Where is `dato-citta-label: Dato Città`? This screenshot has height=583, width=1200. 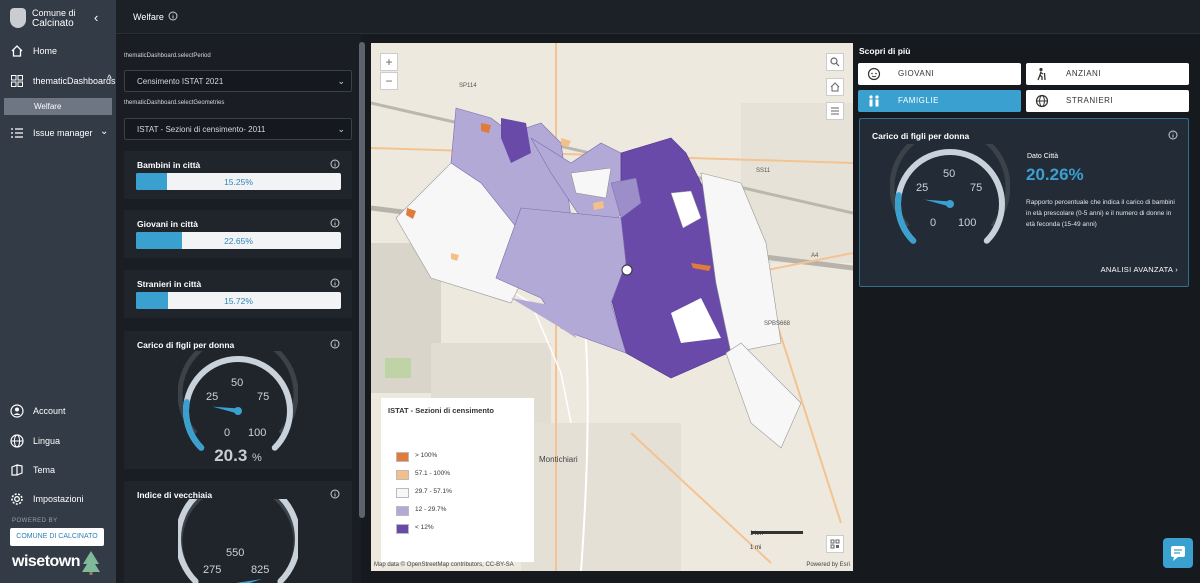
dato-citta-label: Dato Città is located at coordinates (1043, 156).